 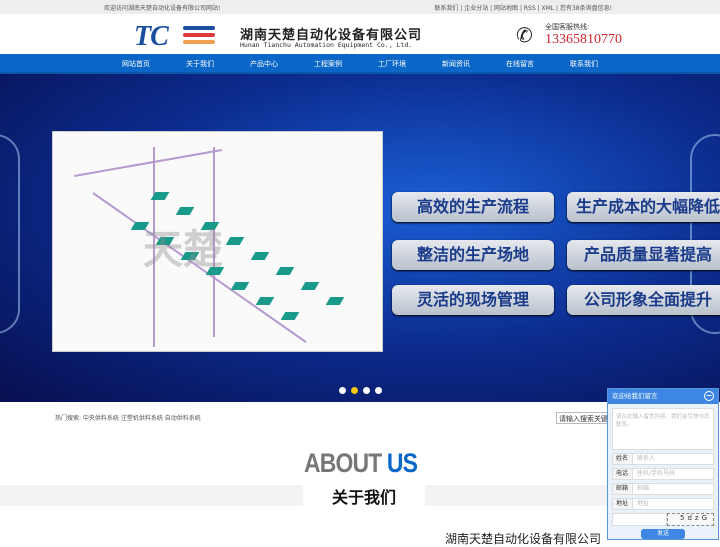 What do you see at coordinates (635, 396) in the screenshot?
I see `widget-title: 欢迎给我们留言` at bounding box center [635, 396].